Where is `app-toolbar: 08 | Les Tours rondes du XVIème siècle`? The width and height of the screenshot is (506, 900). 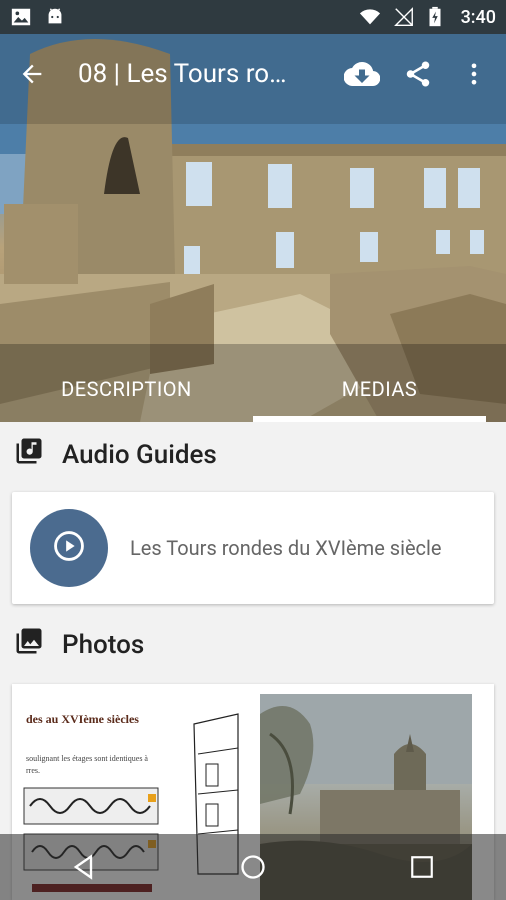
app-toolbar: 08 | Les Tours rondes du XVIème siècle is located at coordinates (253, 74).